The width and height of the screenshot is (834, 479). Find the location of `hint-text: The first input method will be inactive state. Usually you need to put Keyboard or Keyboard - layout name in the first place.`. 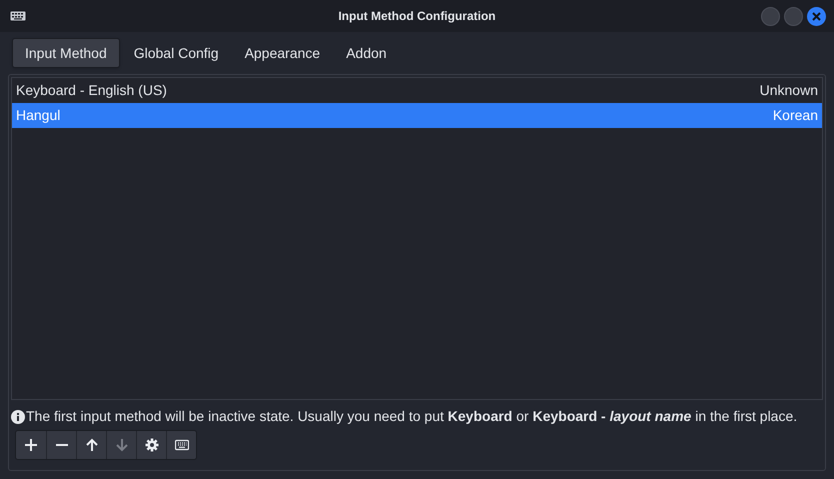

hint-text: The first input method will be inactive state. Usually you need to put Keyboard or Keyboard - layout name in the first place. is located at coordinates (412, 416).